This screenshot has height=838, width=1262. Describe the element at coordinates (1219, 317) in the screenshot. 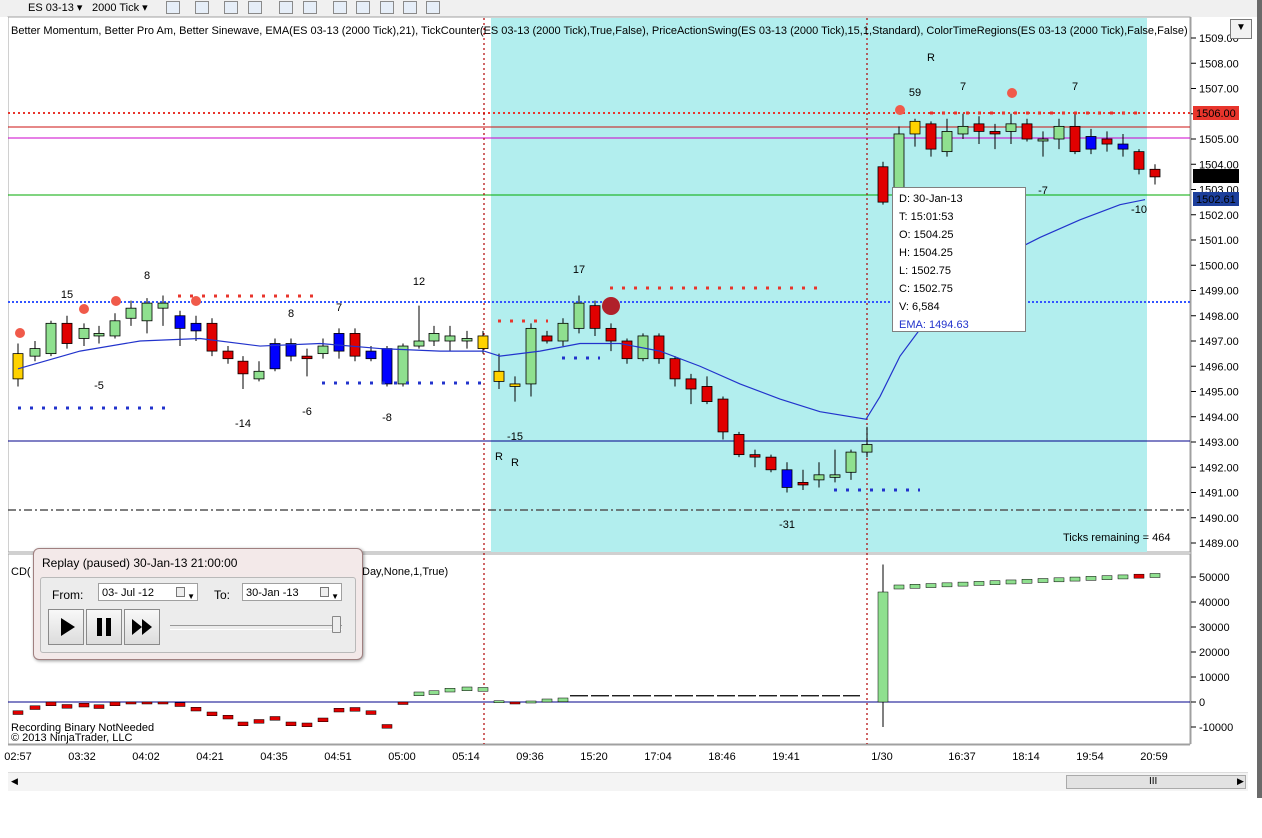

I see `price-tick-label: 1498.00` at that location.